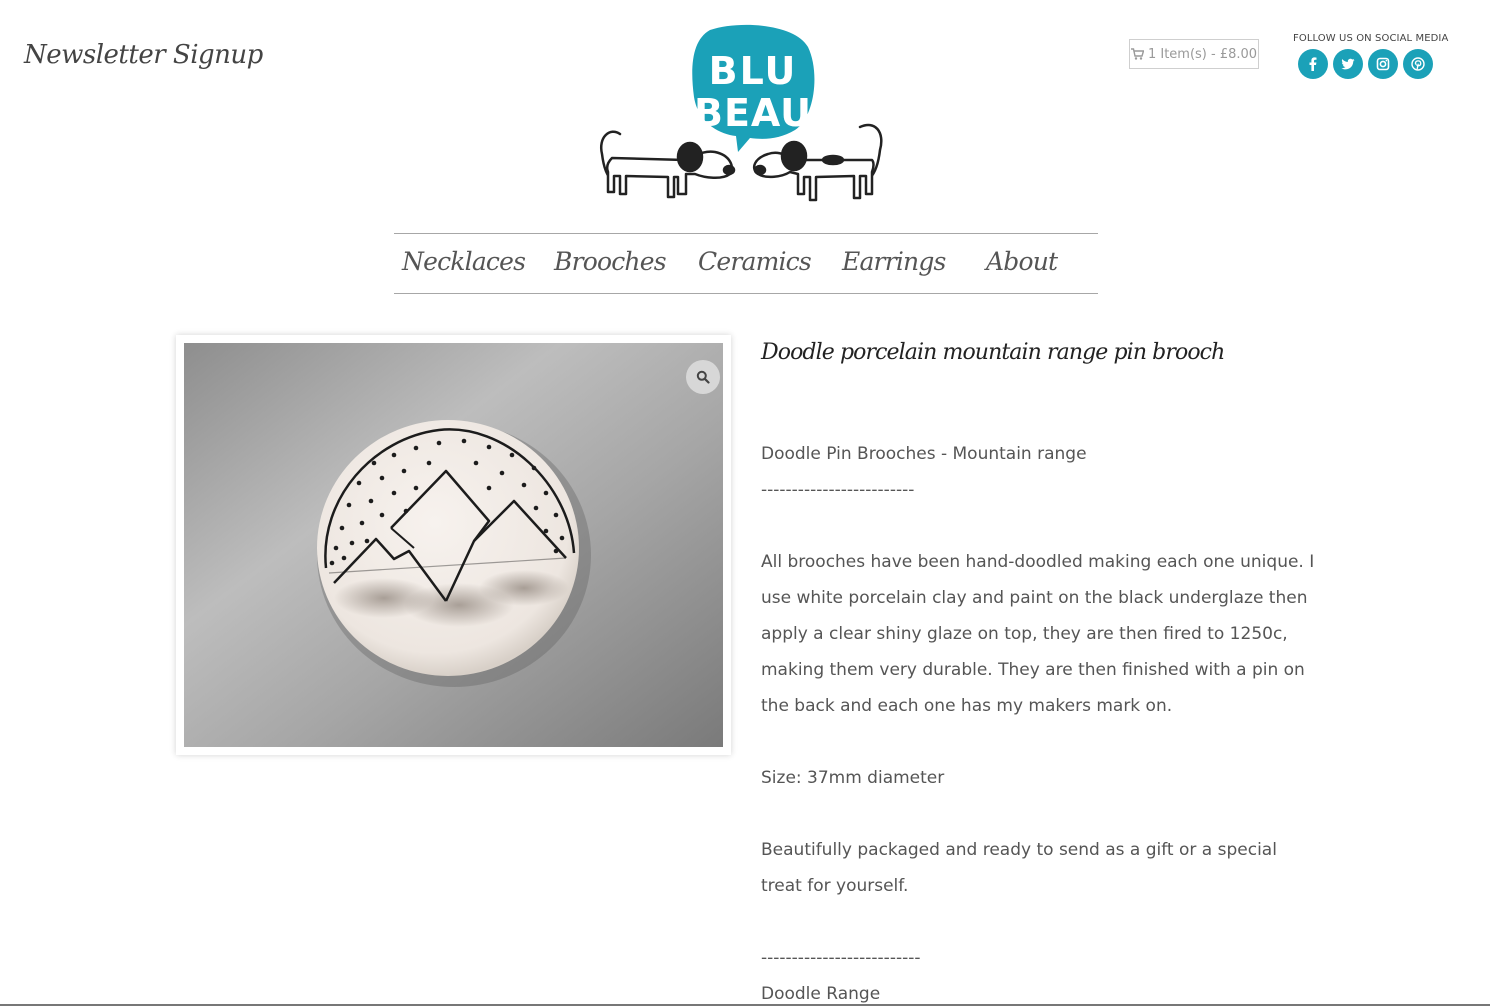 This screenshot has height=1006, width=1490. I want to click on magnifier-icon, so click(703, 377).